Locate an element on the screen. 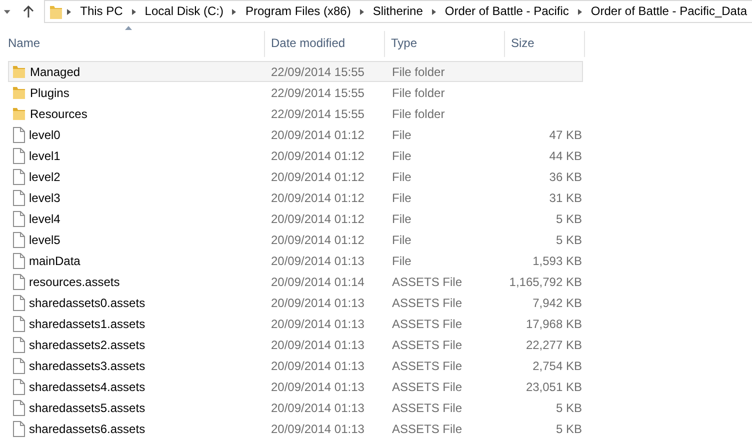  file-row: sharedassets0.assets 20/09/2014 01:13 ASSETS File 7,942 KB is located at coordinates (295, 302).